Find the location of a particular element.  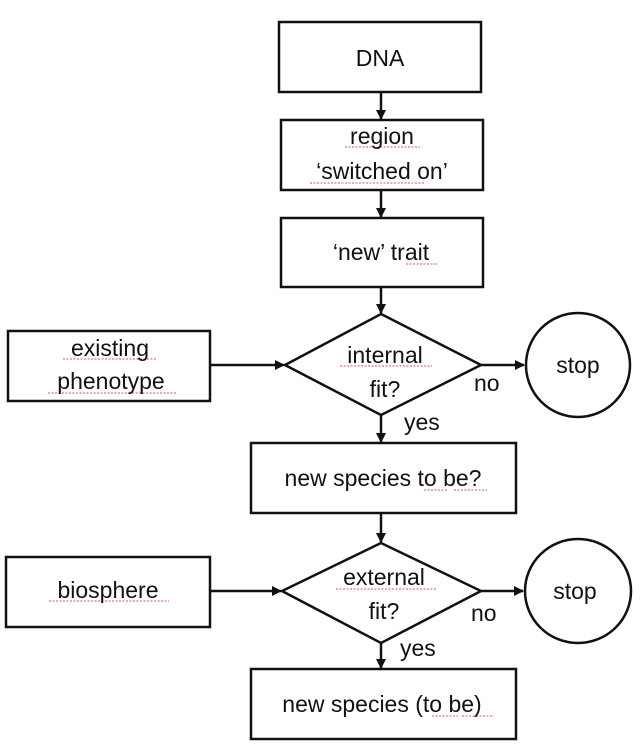

trait-label: ‘new’ trait is located at coordinates (381, 252).